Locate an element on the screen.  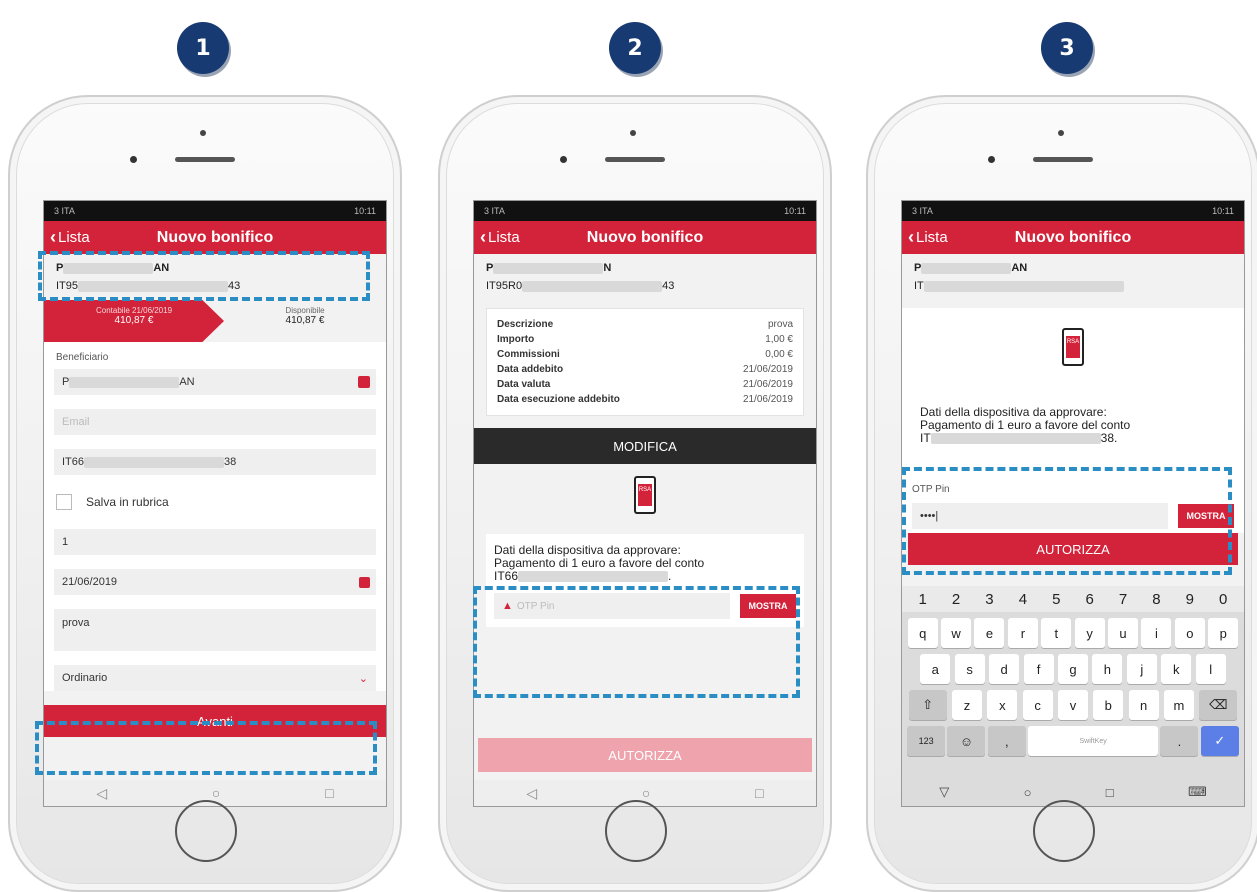
letter-key: d is located at coordinates (1004, 669).